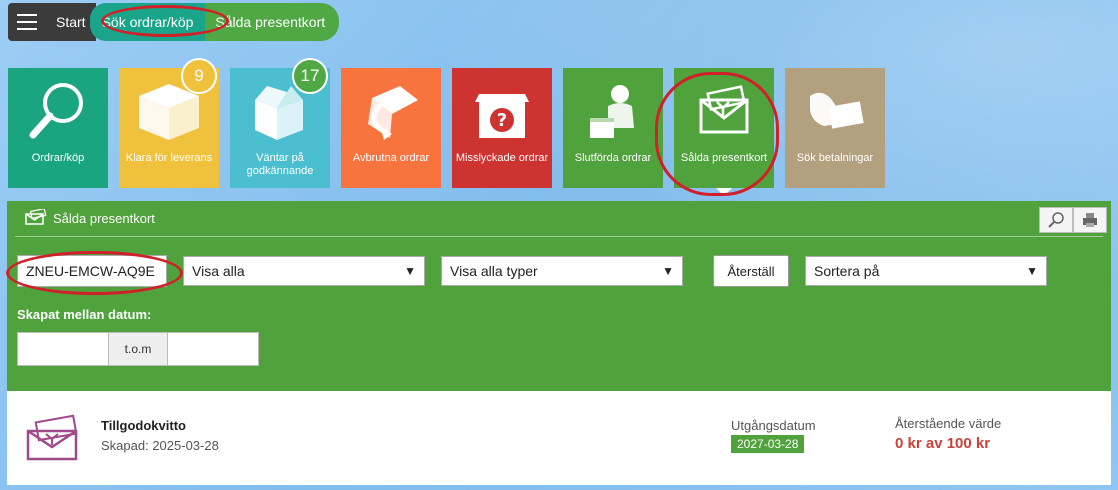 The width and height of the screenshot is (1118, 490). I want to click on date-range-label: Skapat mellan datum:, so click(84, 314).